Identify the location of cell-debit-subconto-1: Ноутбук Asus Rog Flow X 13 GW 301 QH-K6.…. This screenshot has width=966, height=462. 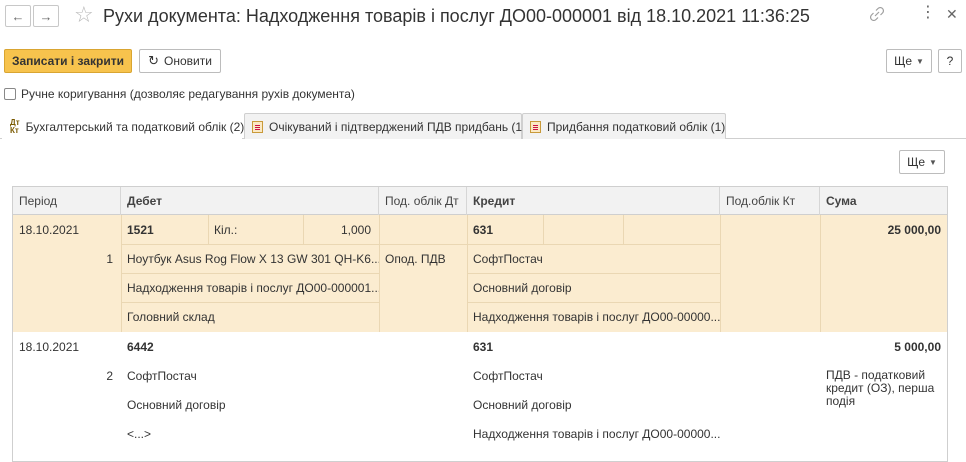
(253, 258).